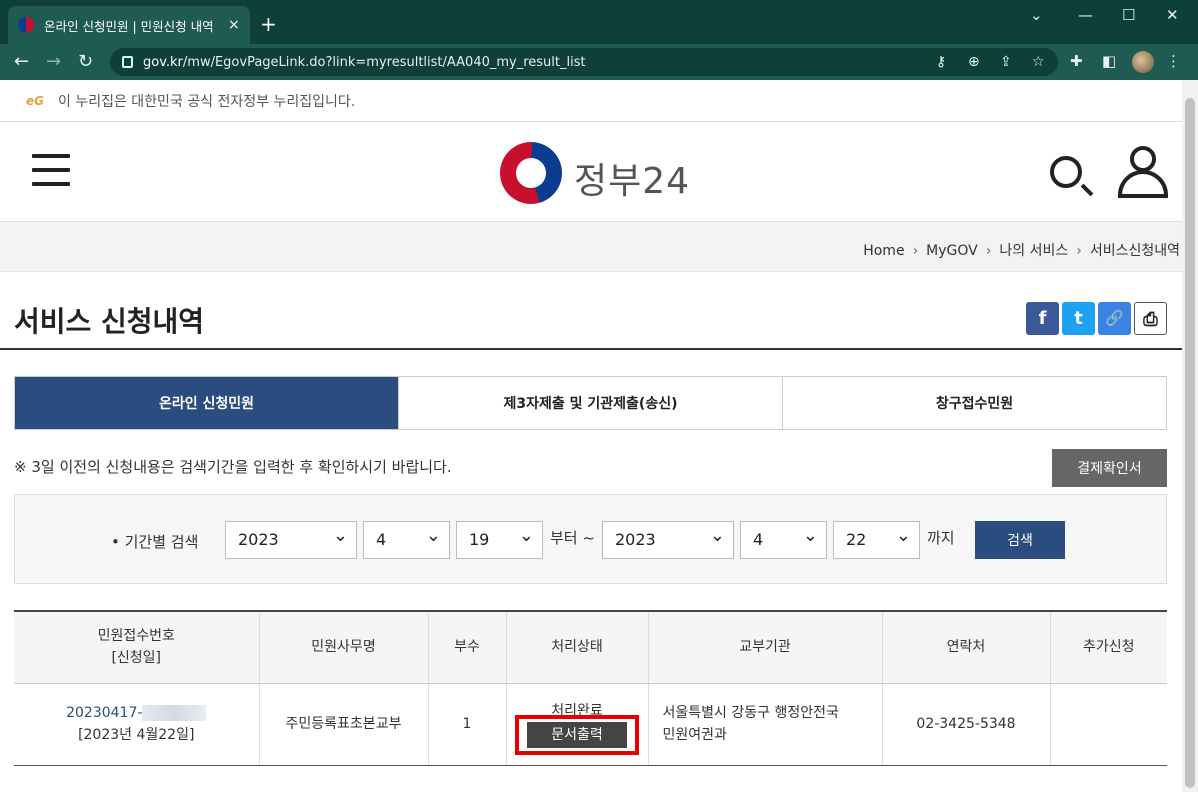  I want to click on header-status: 처리상태, so click(576, 647).